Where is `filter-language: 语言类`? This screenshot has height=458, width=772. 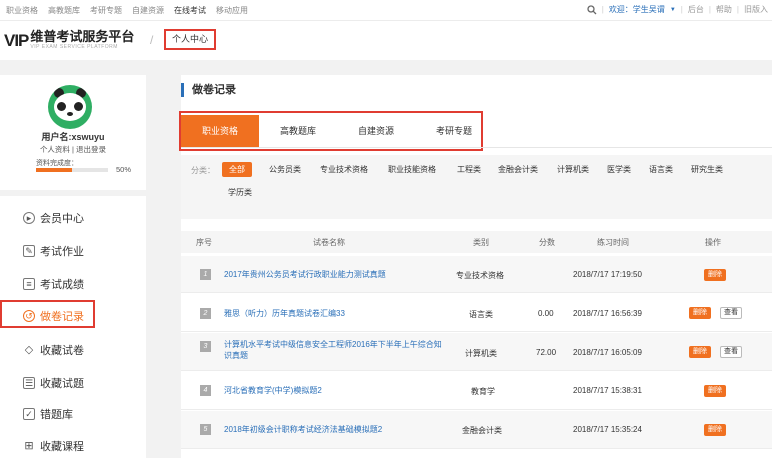 filter-language: 语言类 is located at coordinates (661, 169).